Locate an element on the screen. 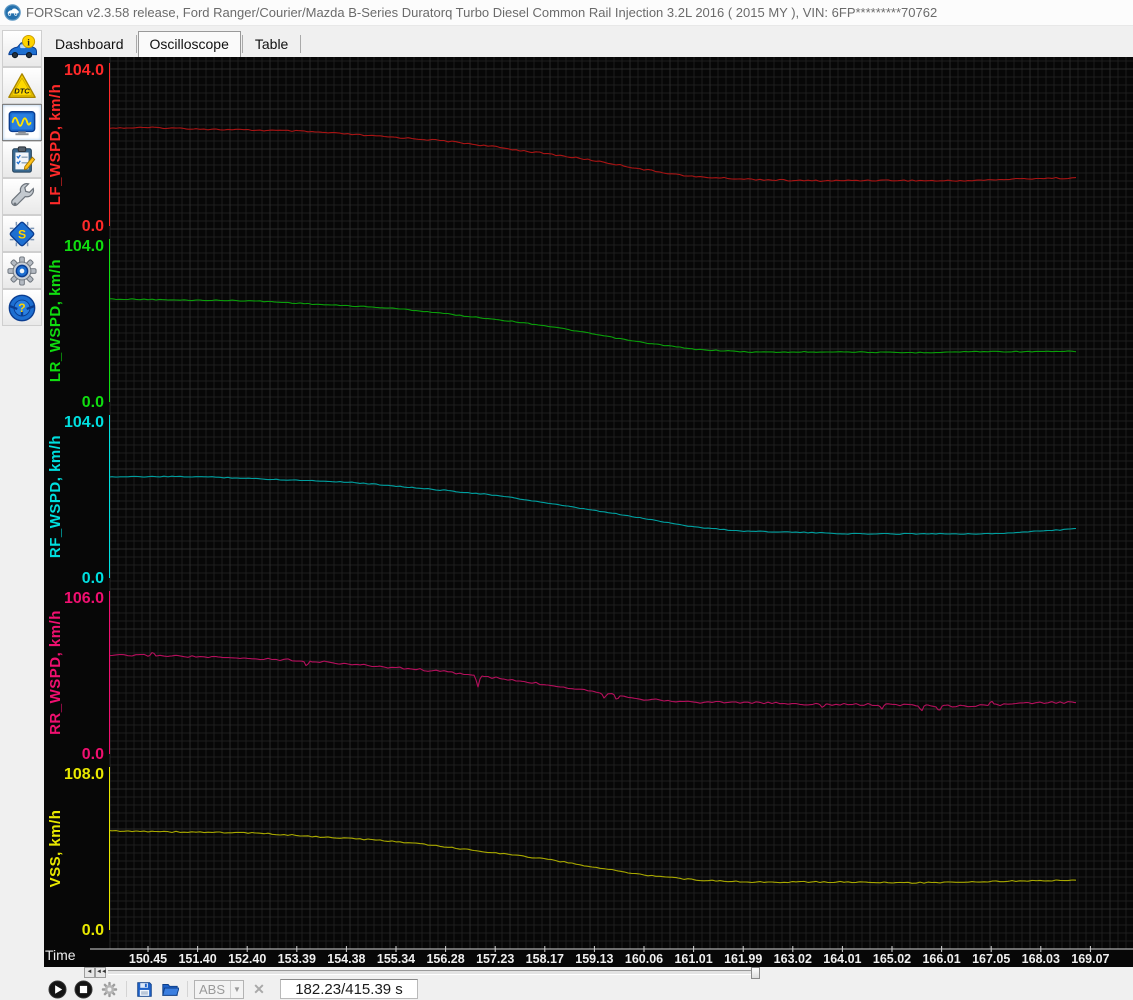 The image size is (1133, 1000). svg-text: 165.02 is located at coordinates (892, 959).